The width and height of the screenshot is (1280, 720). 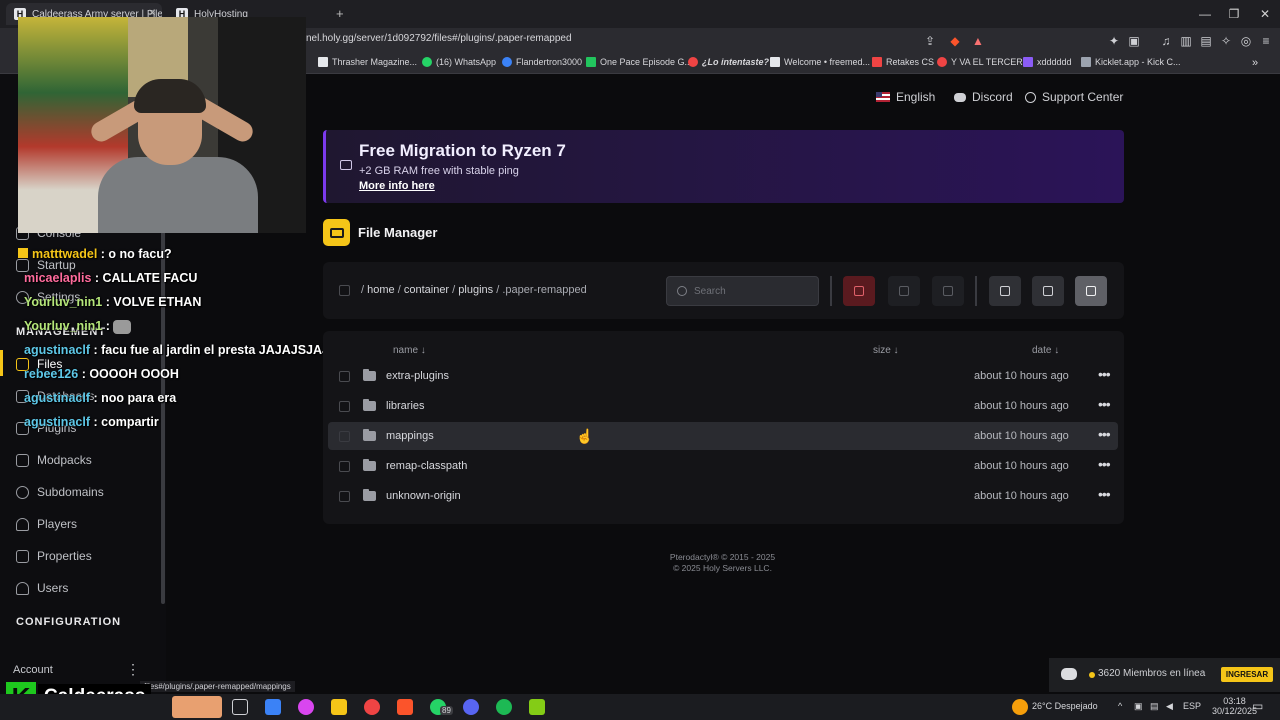 What do you see at coordinates (942, 62) in the screenshot?
I see `youtube-icon` at bounding box center [942, 62].